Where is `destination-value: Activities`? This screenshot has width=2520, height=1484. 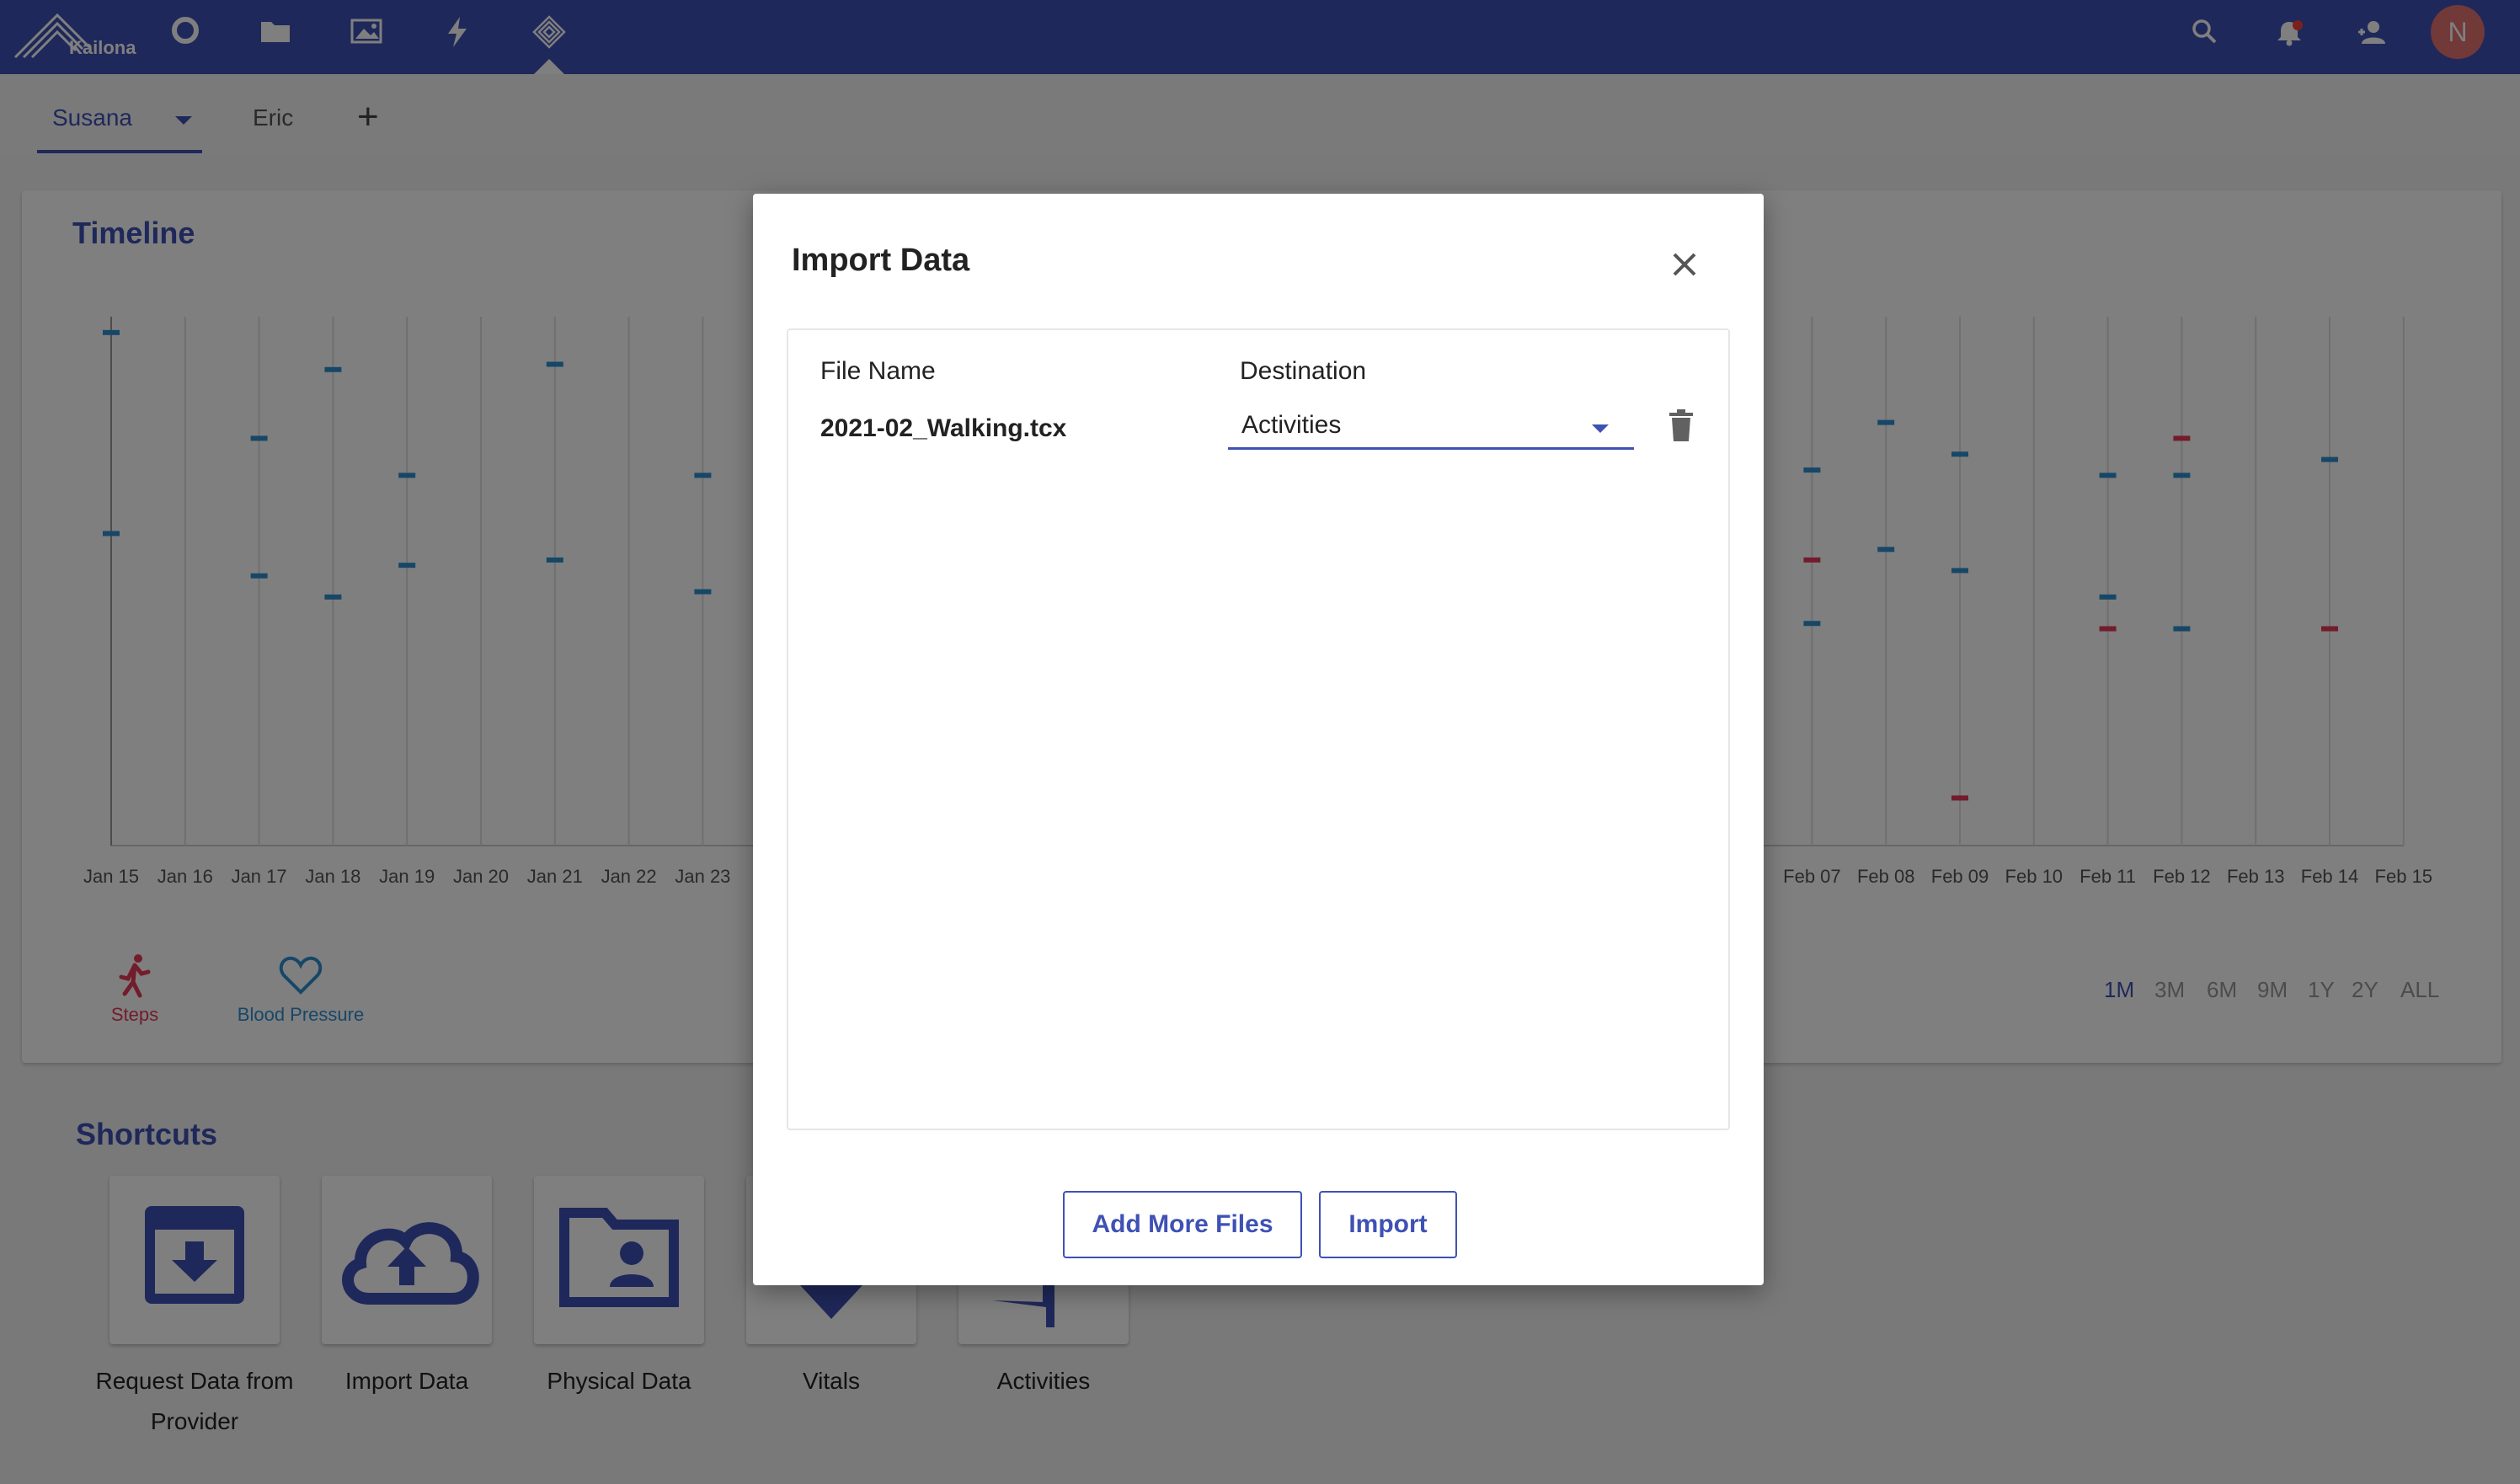
destination-value: Activities is located at coordinates (1292, 425).